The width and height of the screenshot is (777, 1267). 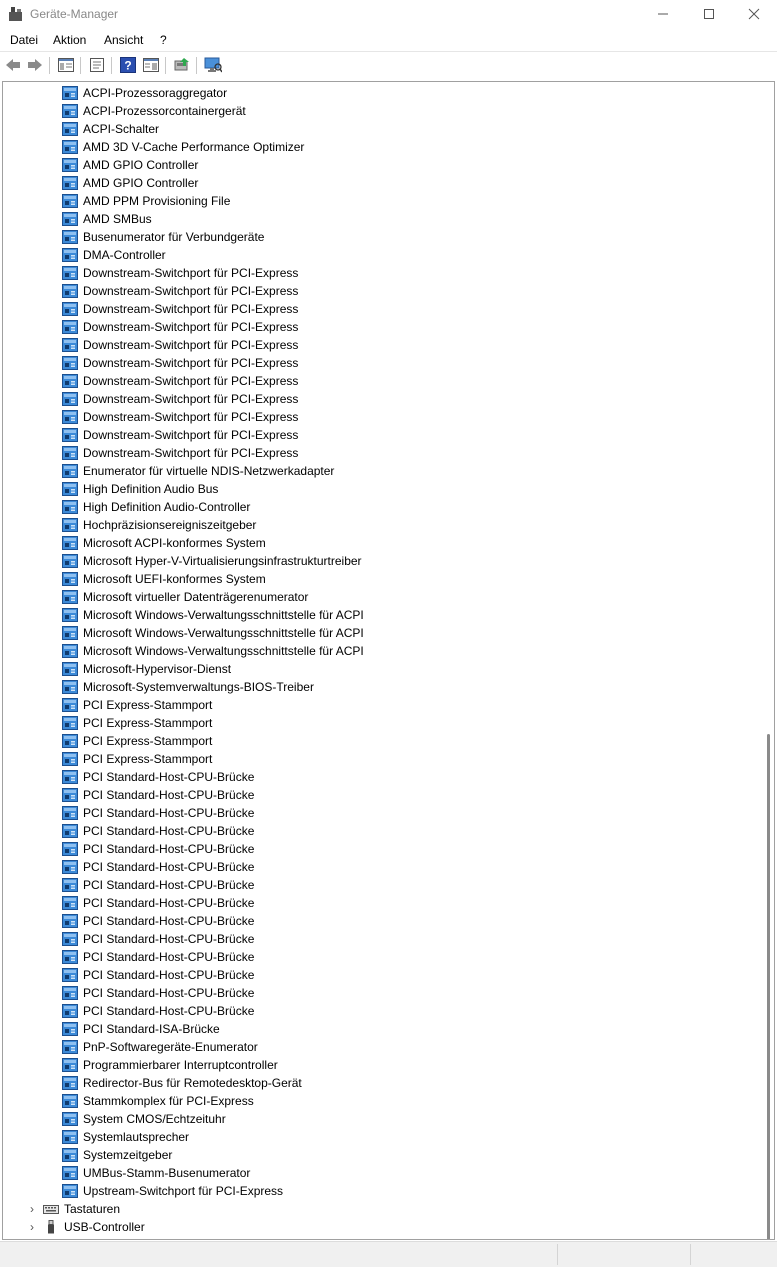 What do you see at coordinates (156, 1173) in the screenshot?
I see `device-list-item: UMBus-Stamm-Busenumerator` at bounding box center [156, 1173].